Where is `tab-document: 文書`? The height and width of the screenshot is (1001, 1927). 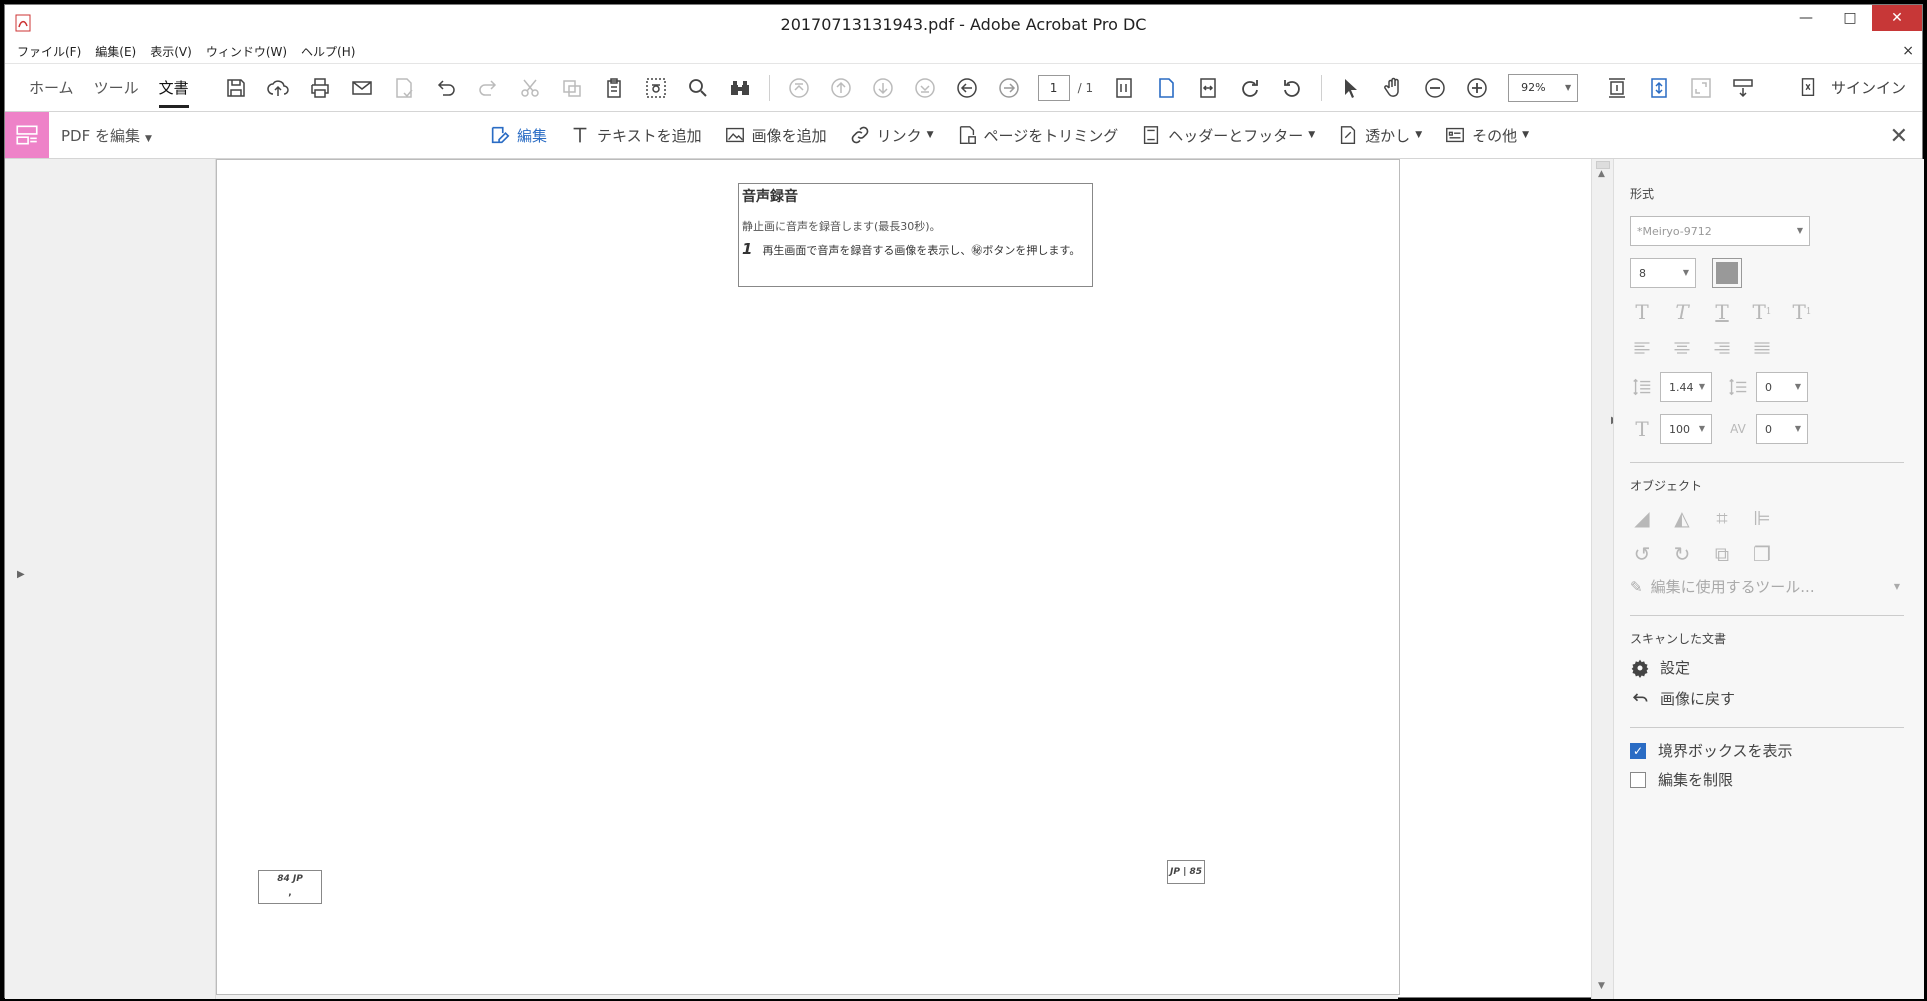
tab-document: 文書 is located at coordinates (174, 88).